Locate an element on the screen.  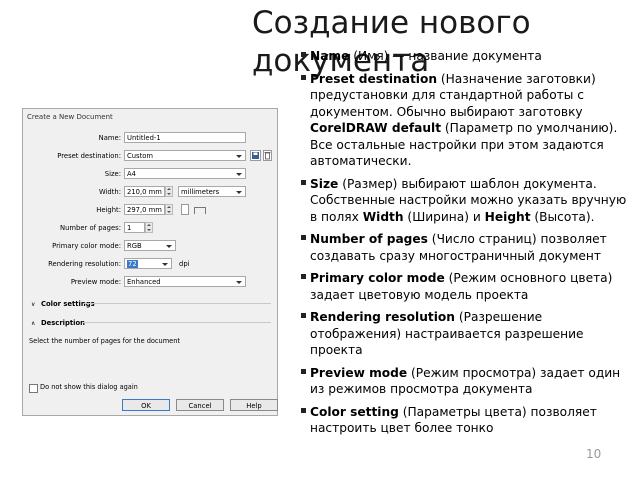
help-button: Help is located at coordinates (254, 405).